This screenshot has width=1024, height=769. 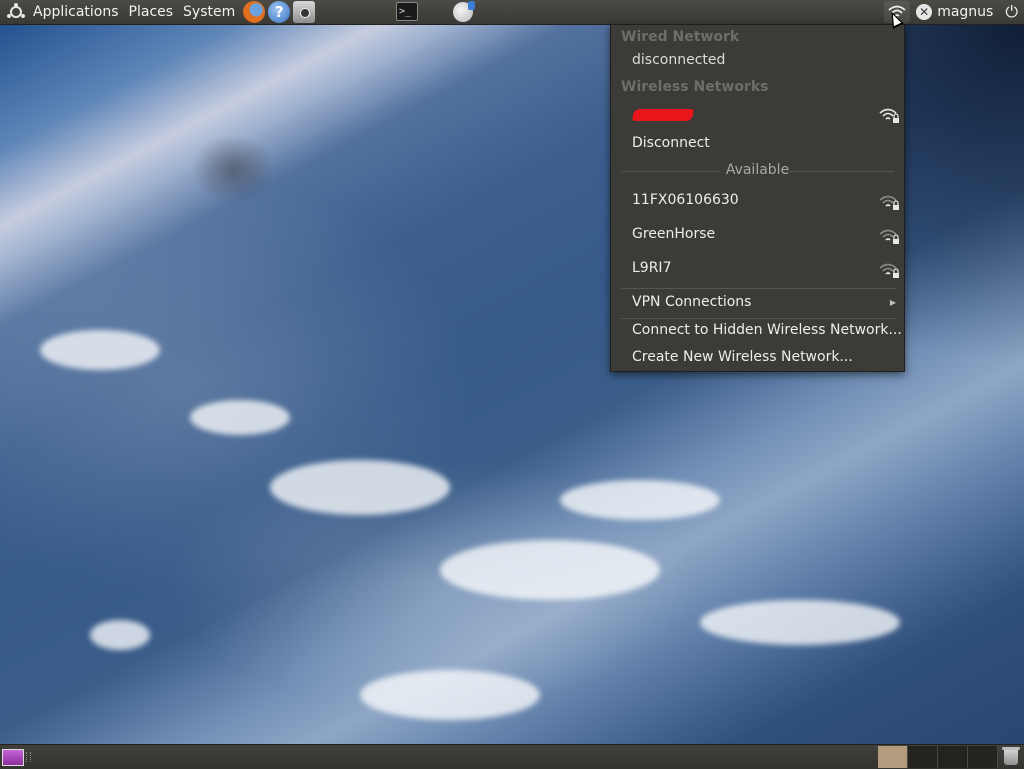 What do you see at coordinates (692, 302) in the screenshot?
I see `vpn-connections-label: VPN Connections` at bounding box center [692, 302].